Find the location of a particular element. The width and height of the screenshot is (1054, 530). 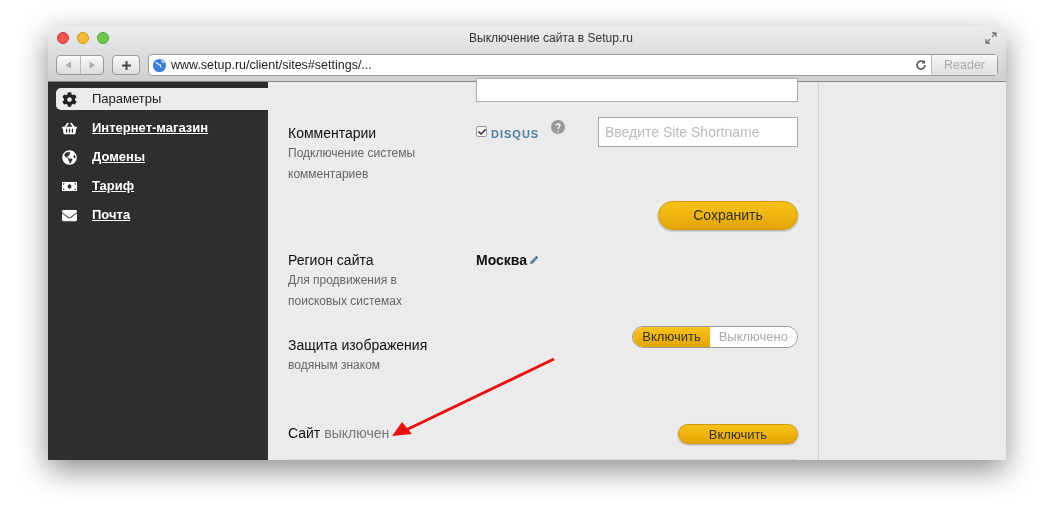

setting-title: Комментарии is located at coordinates (333, 133).